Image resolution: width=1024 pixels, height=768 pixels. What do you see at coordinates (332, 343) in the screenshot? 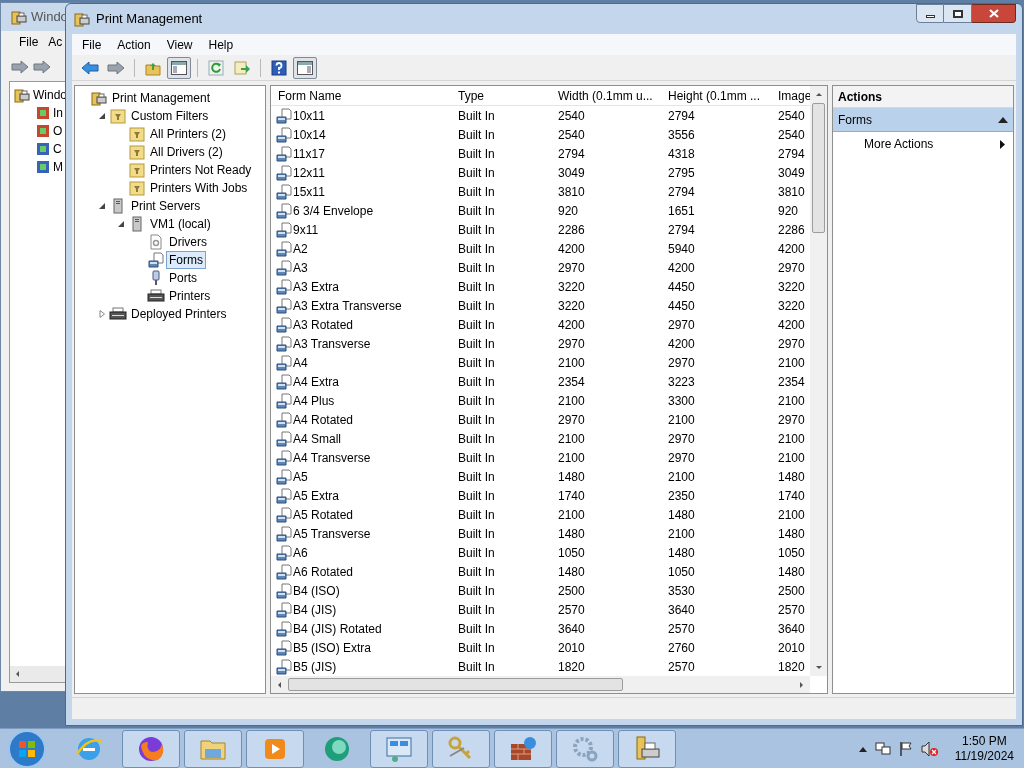
I see `form-name-cell: A3 Transverse` at bounding box center [332, 343].